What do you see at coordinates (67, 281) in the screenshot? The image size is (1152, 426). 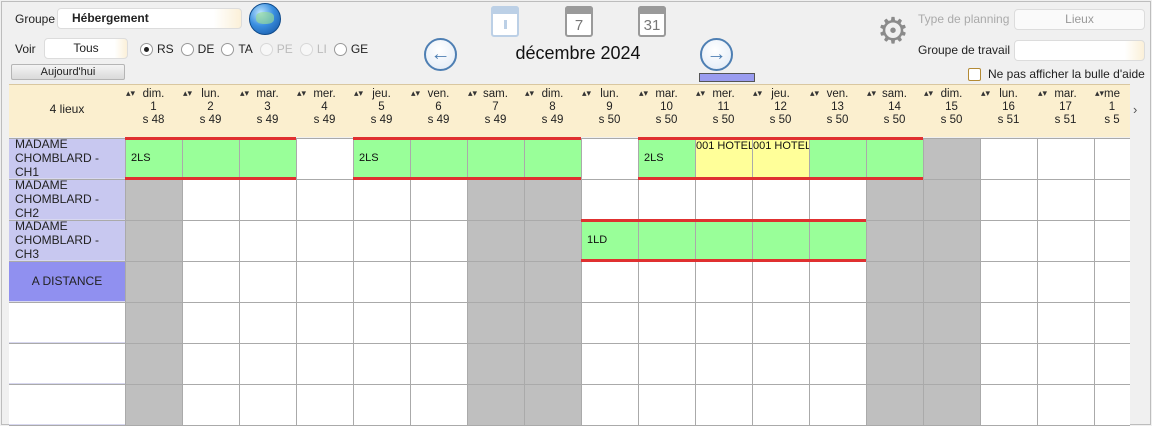 I see `row-header: A DISTANCE` at bounding box center [67, 281].